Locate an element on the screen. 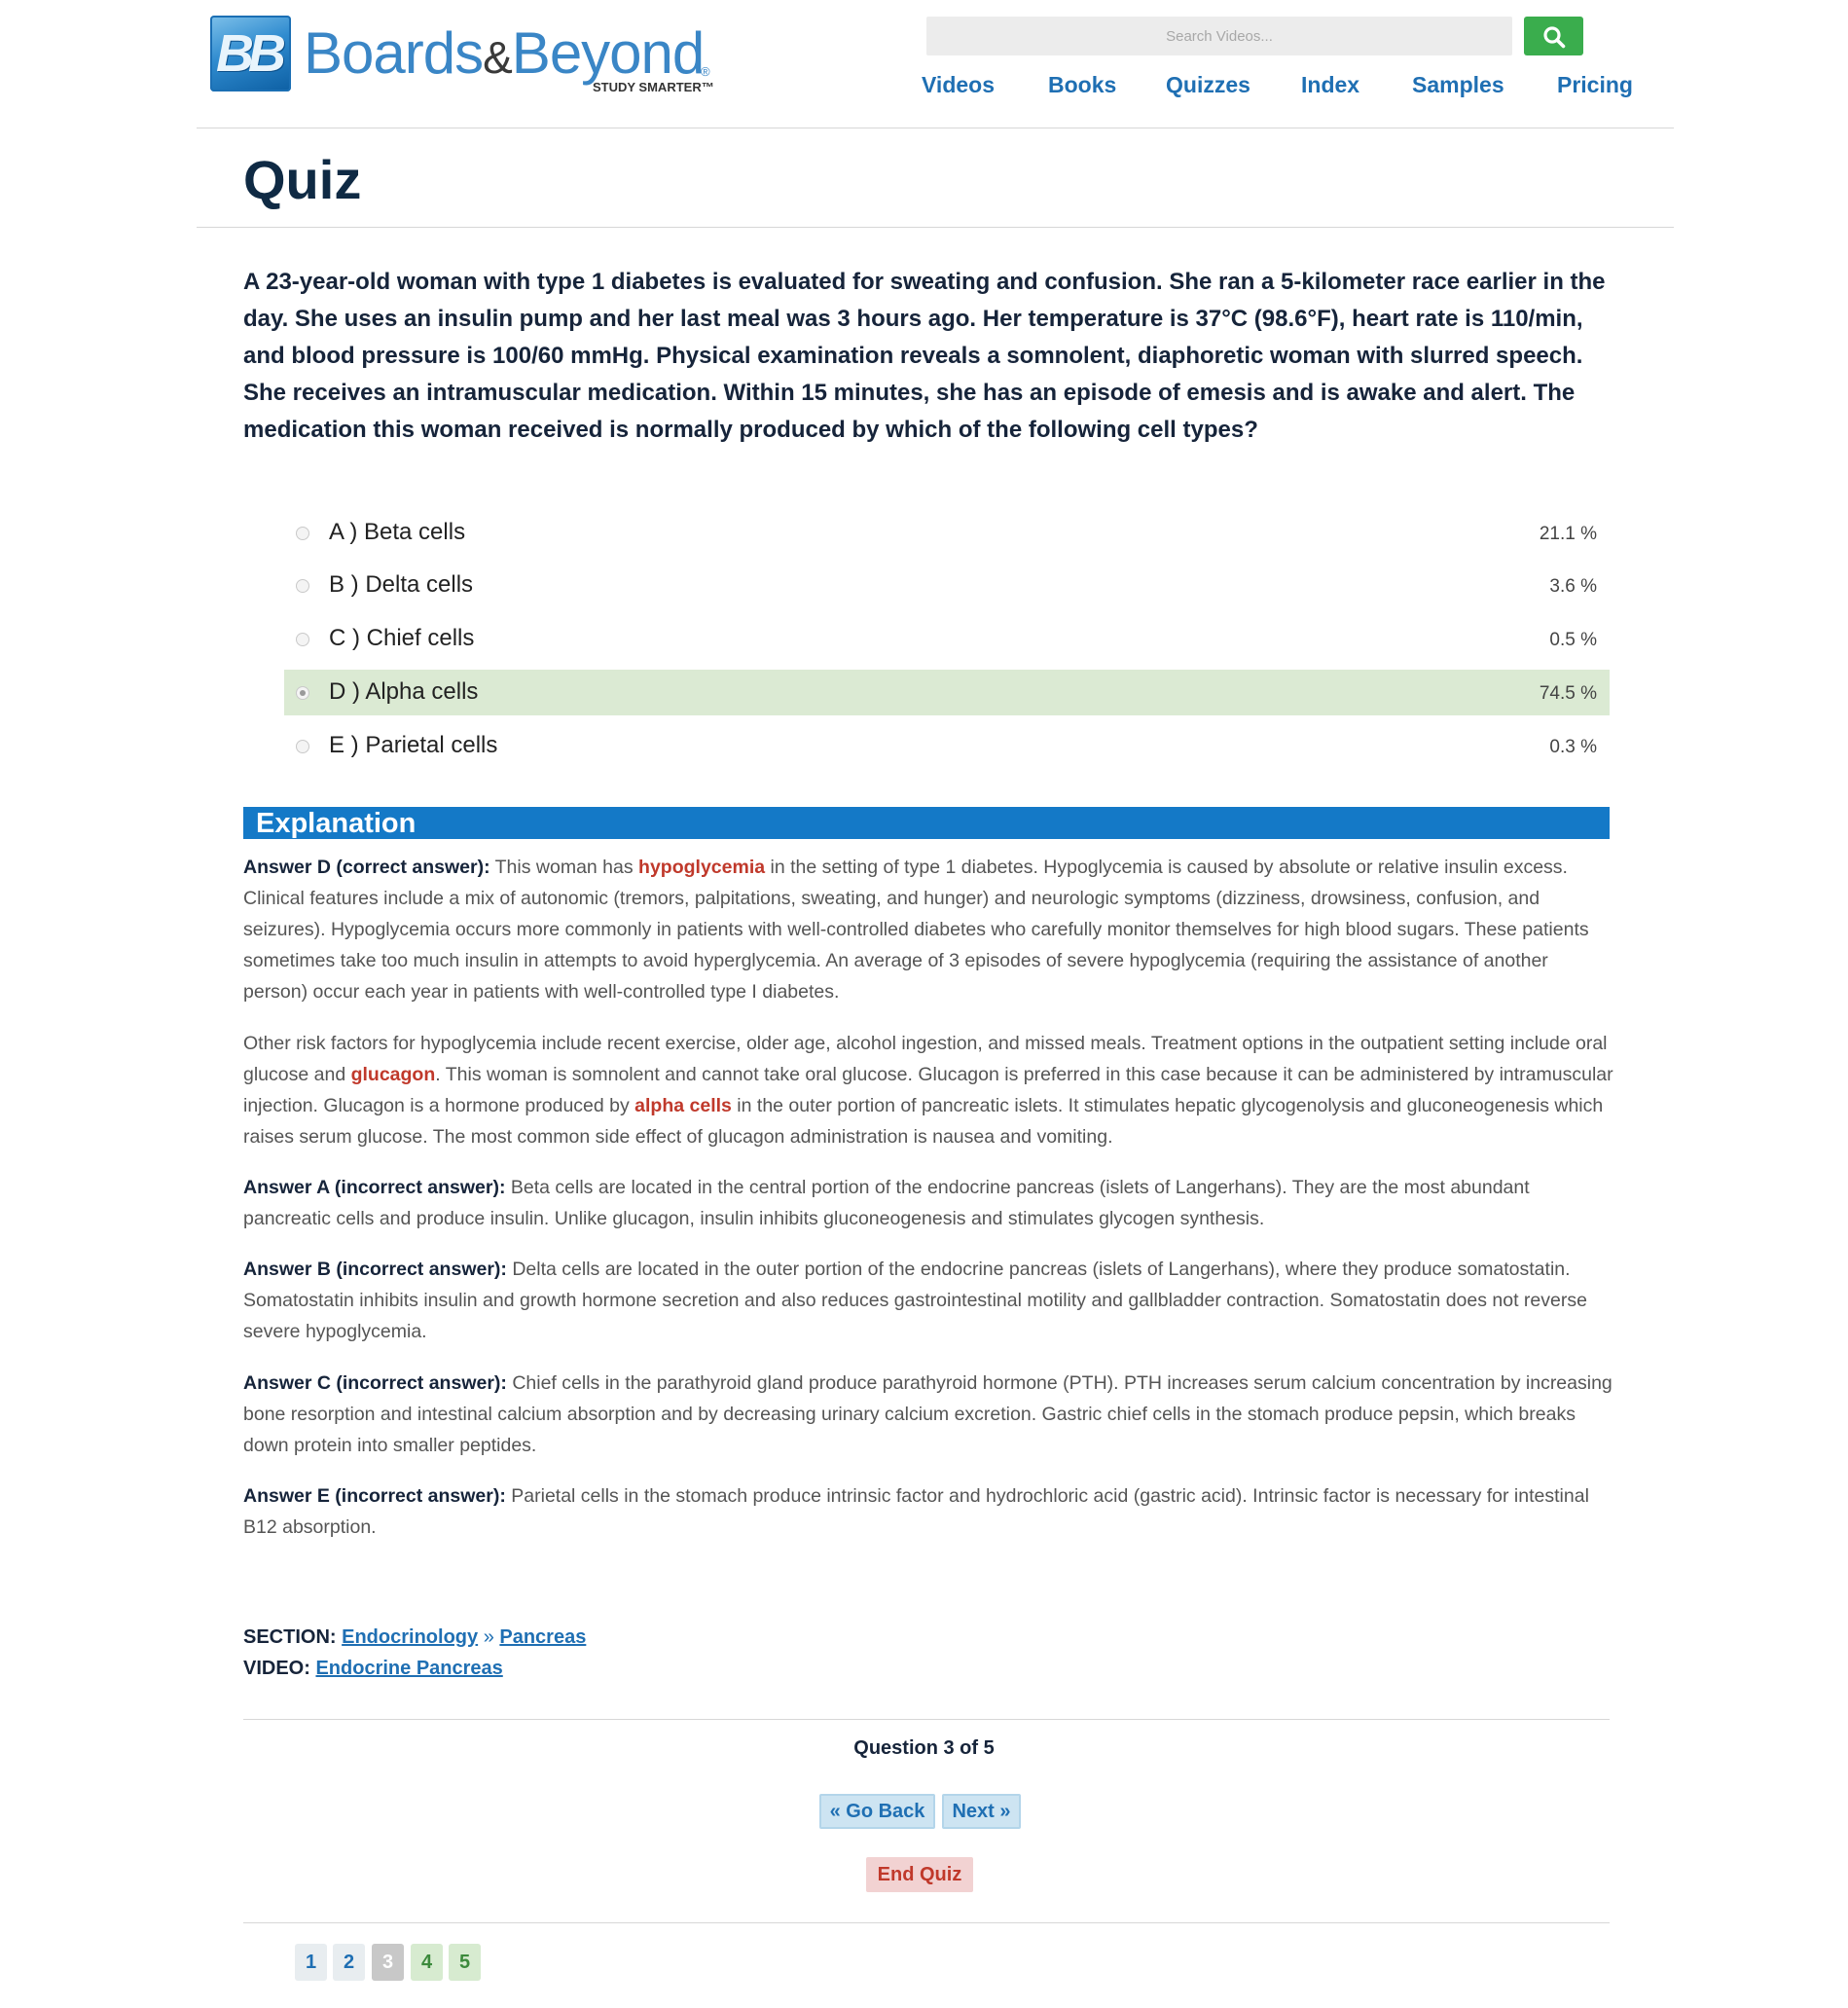 The image size is (1848, 2008). section-breadcrumb: SECTION: Endocrinology » Pancreas is located at coordinates (415, 1637).